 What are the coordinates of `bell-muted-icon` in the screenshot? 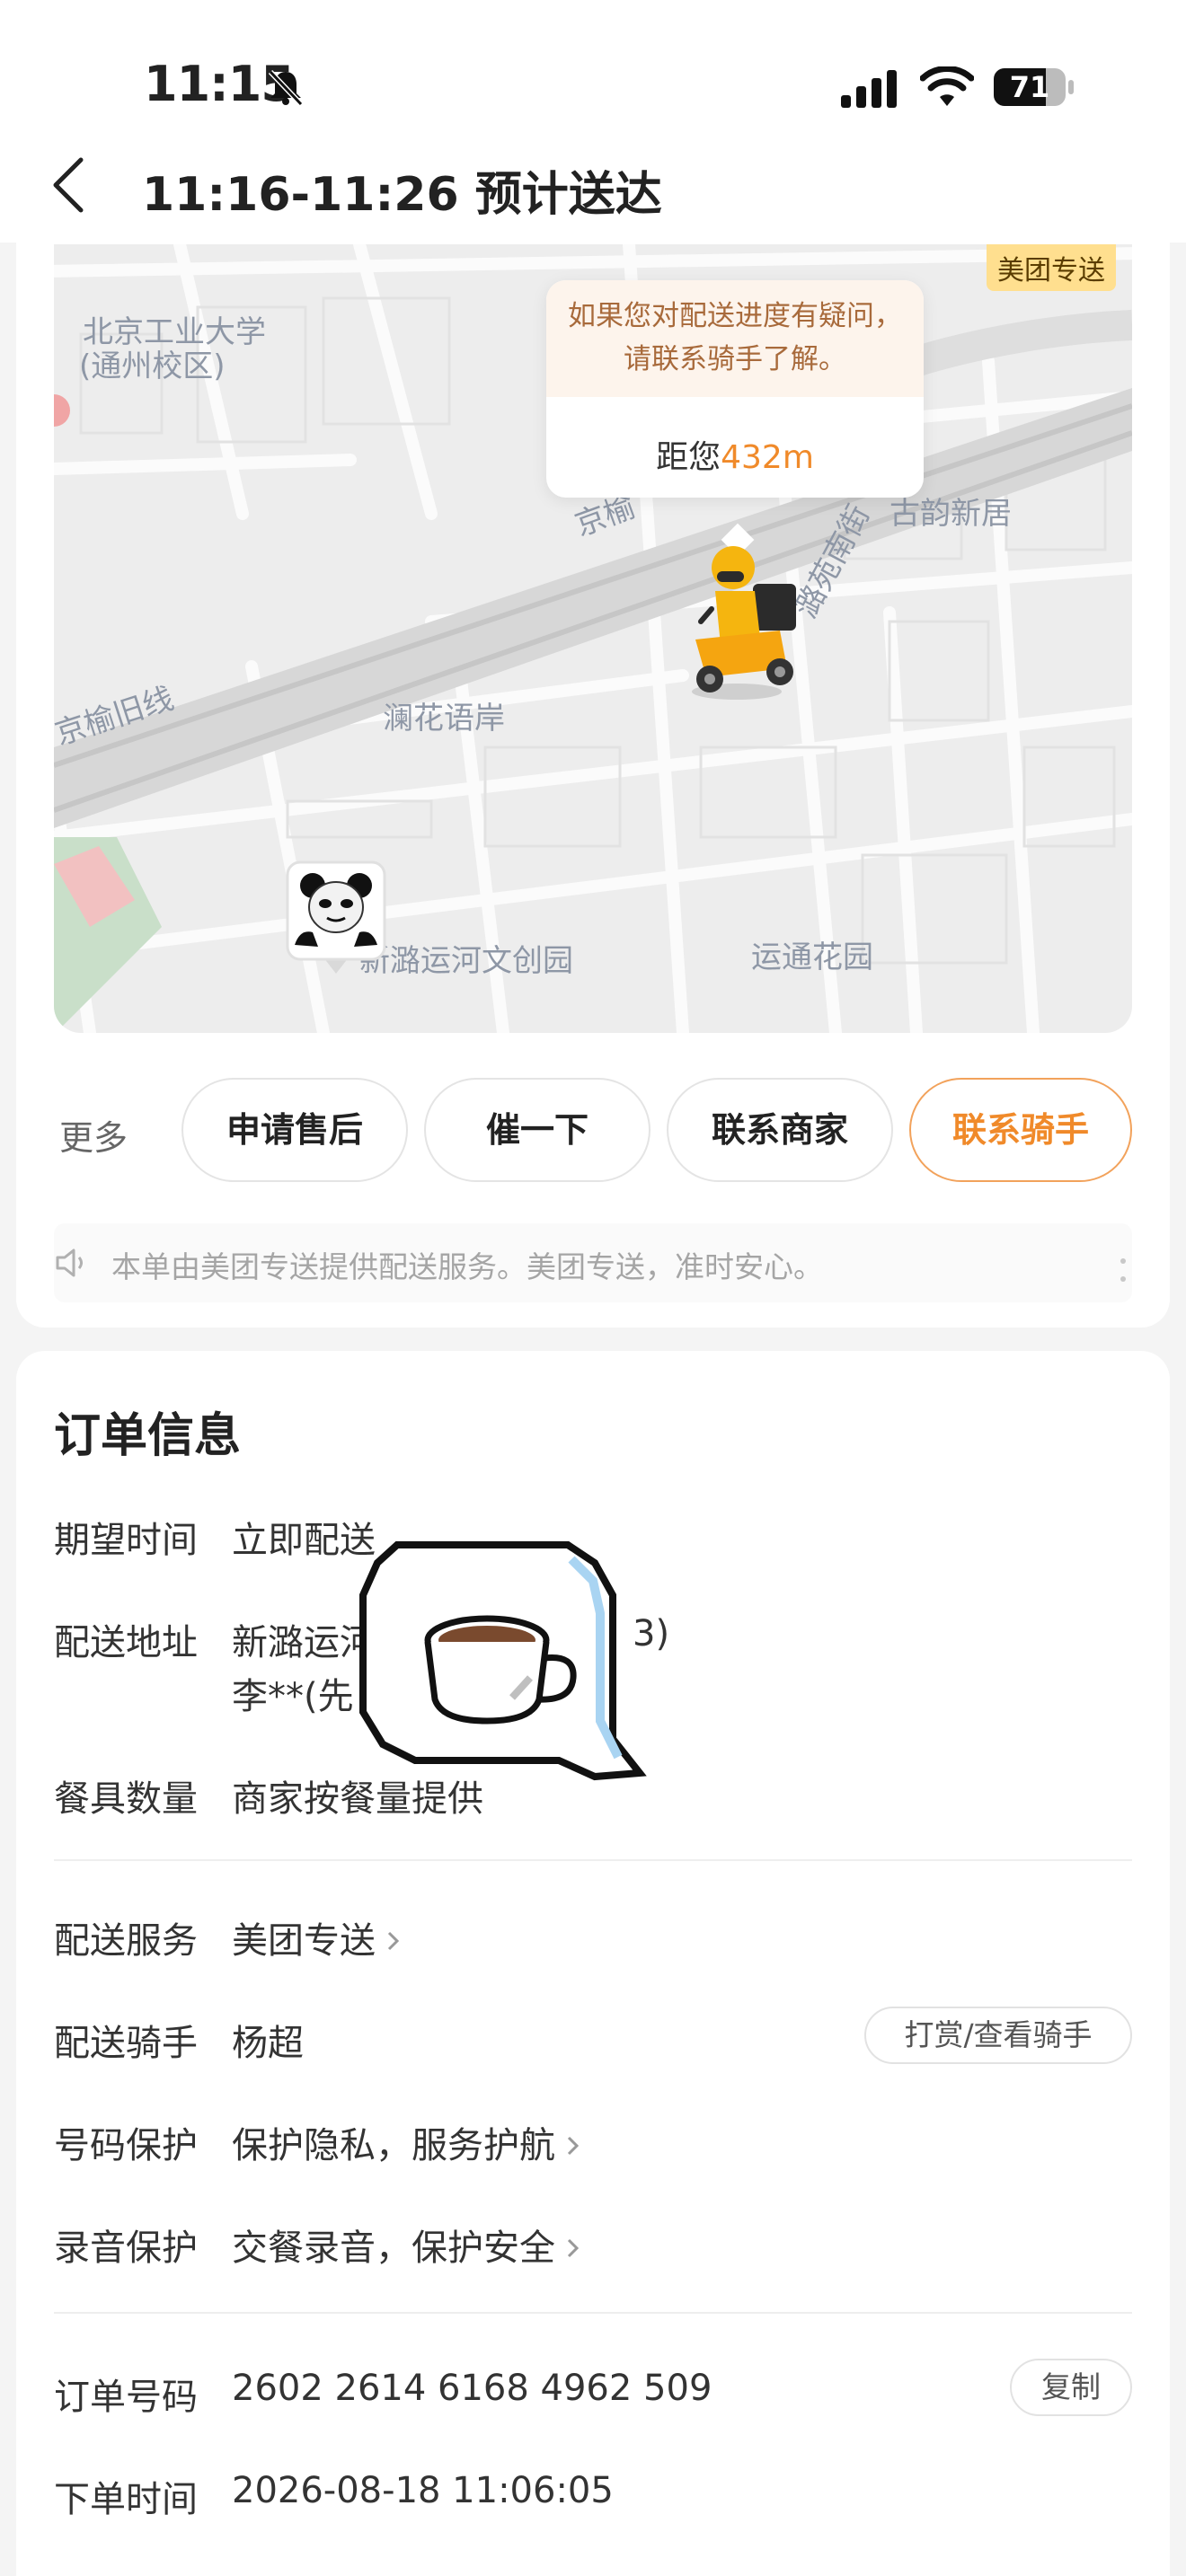 It's located at (286, 88).